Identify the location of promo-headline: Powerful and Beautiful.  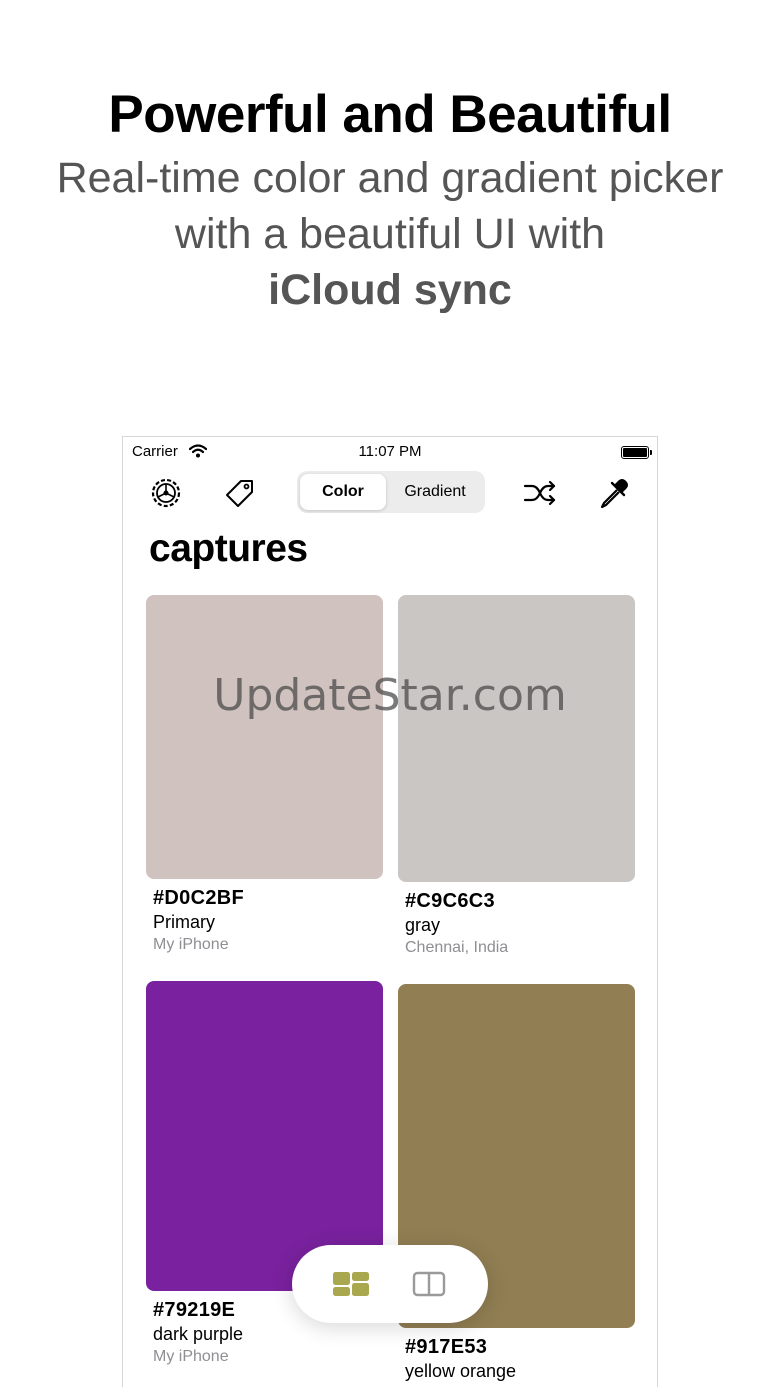
(390, 114).